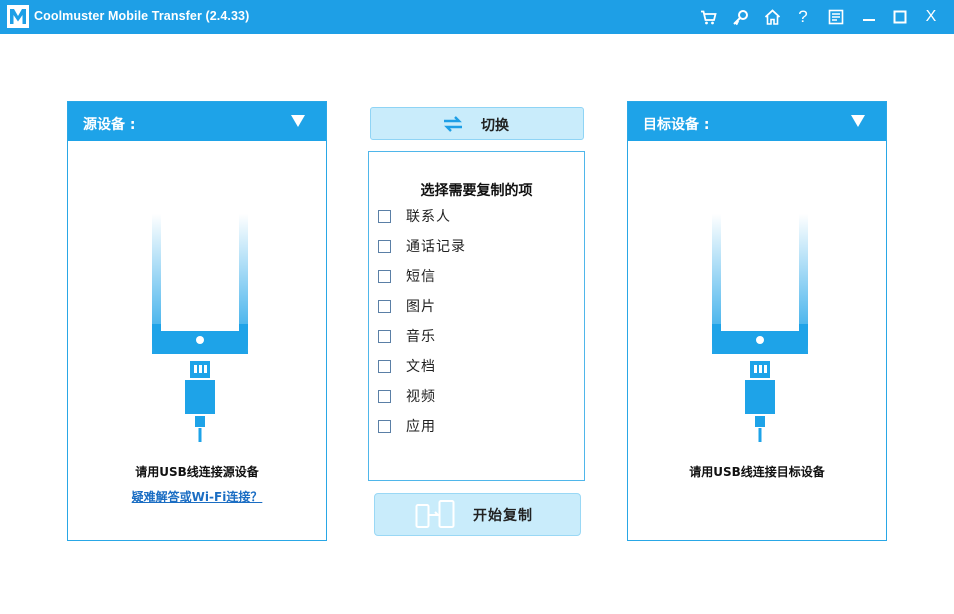 The width and height of the screenshot is (954, 614). I want to click on item-documents: 文档, so click(407, 366).